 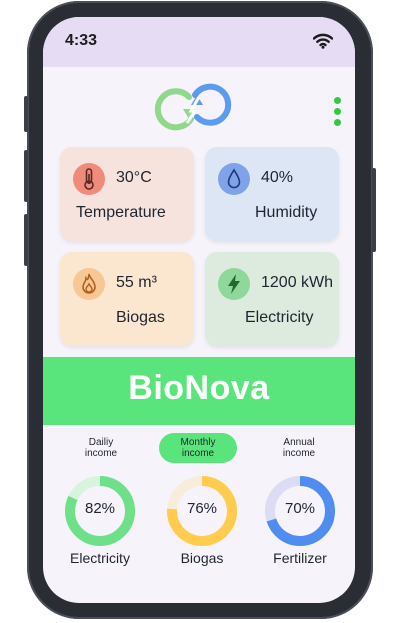 I want to click on tab-daily-income: Dailiy income, so click(x=101, y=448).